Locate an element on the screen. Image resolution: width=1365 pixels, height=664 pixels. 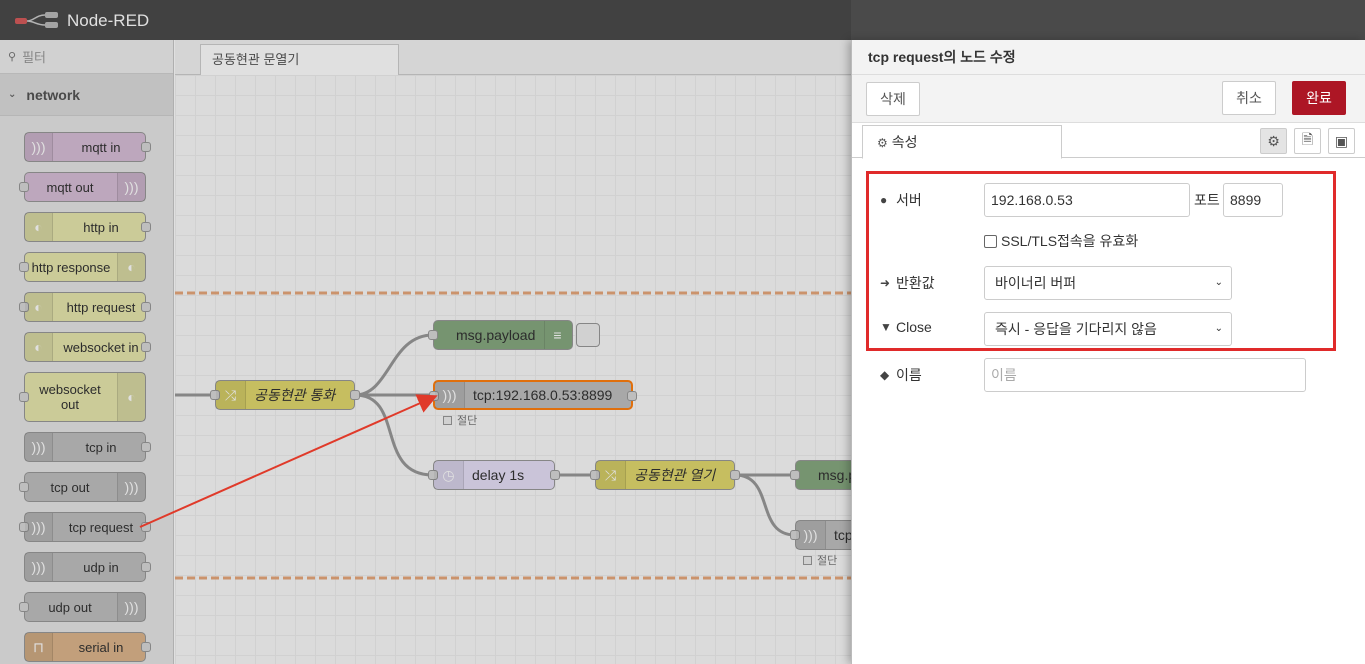
name-label-row: ◆ 이름 is located at coordinates (901, 375).